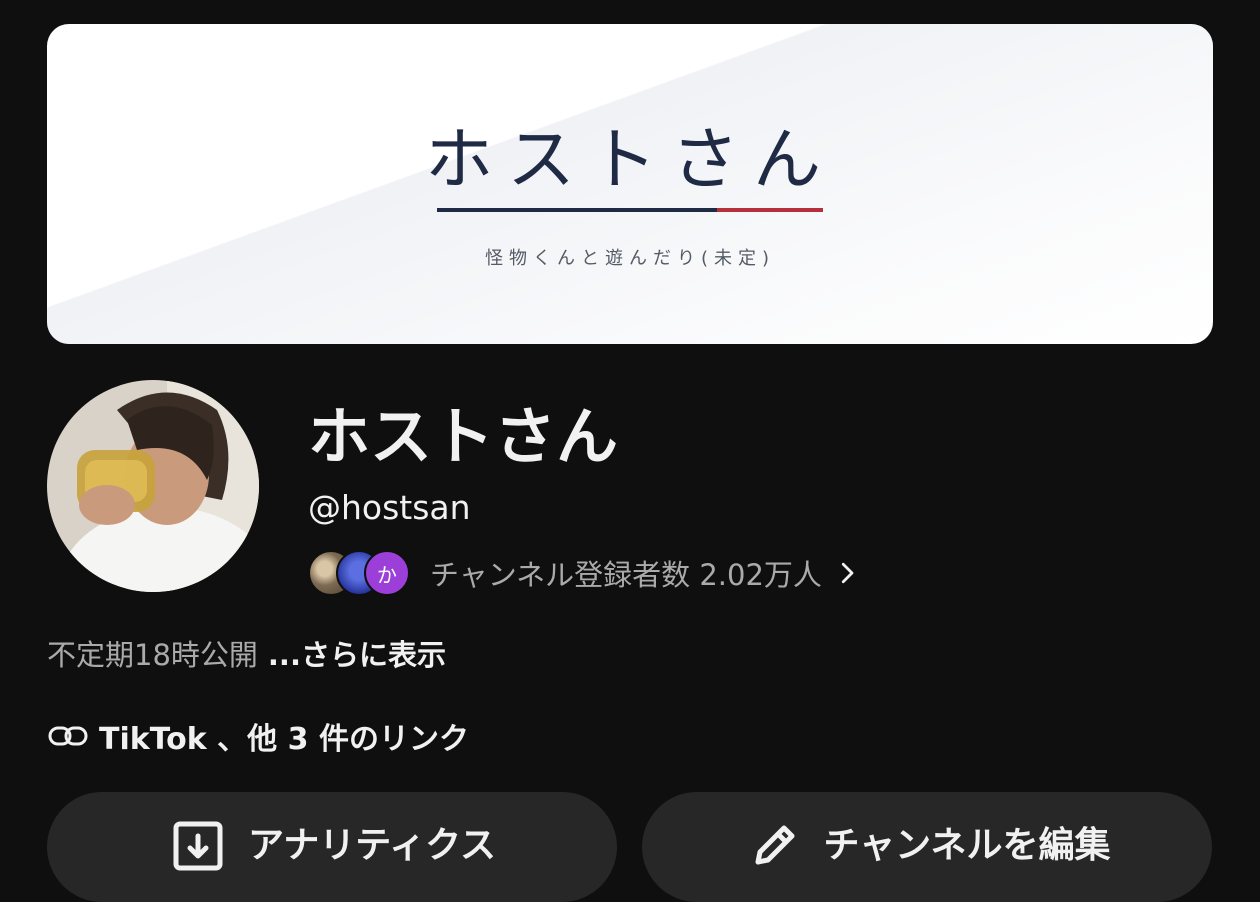 The width and height of the screenshot is (1260, 902). Describe the element at coordinates (847, 573) in the screenshot. I see `chevron-right-icon` at that location.